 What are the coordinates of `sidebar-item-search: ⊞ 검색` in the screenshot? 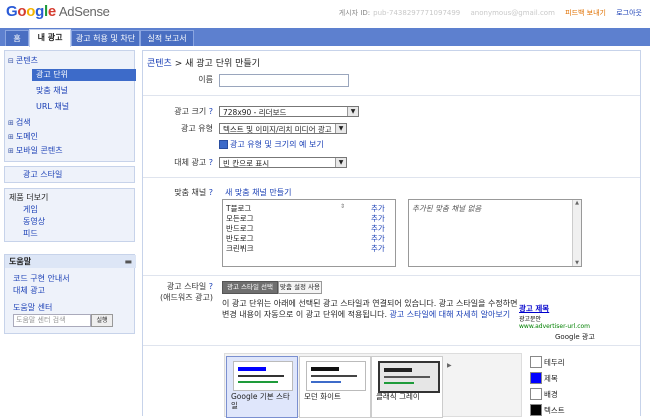 It's located at (19, 122).